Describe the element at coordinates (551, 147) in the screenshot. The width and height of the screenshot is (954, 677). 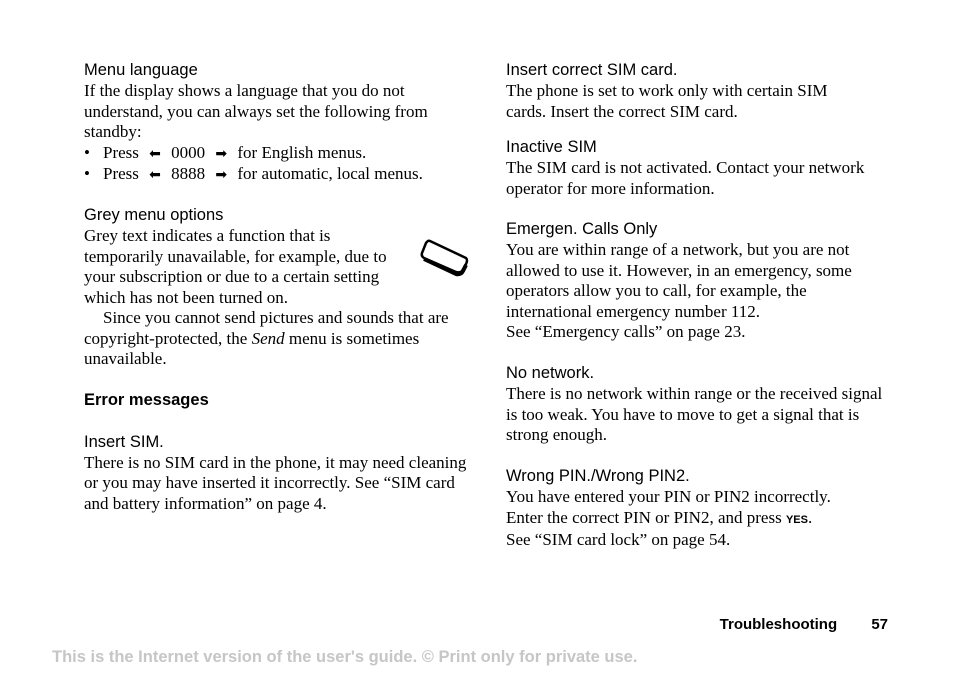
I see `inactive-sim-heading: Inactive SIM` at that location.